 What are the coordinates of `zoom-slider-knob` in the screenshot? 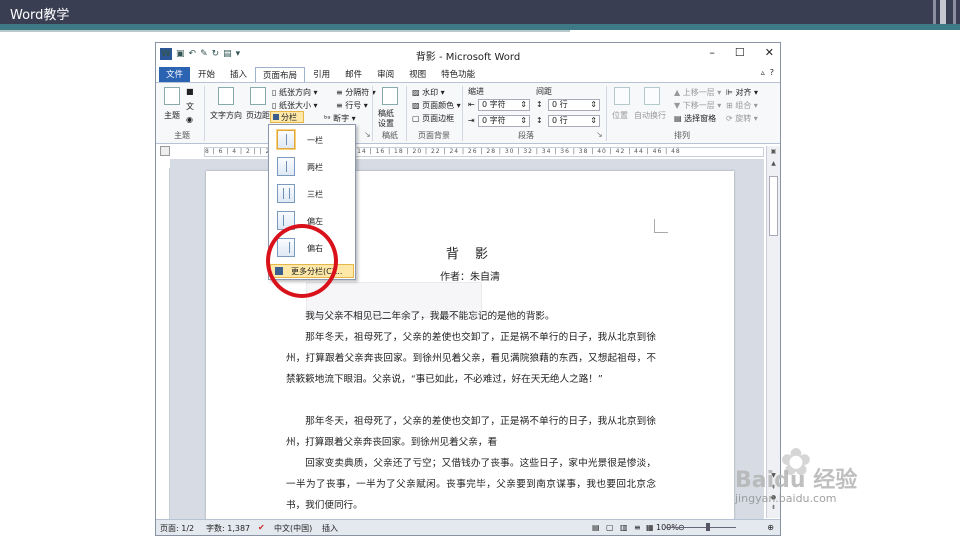 It's located at (708, 527).